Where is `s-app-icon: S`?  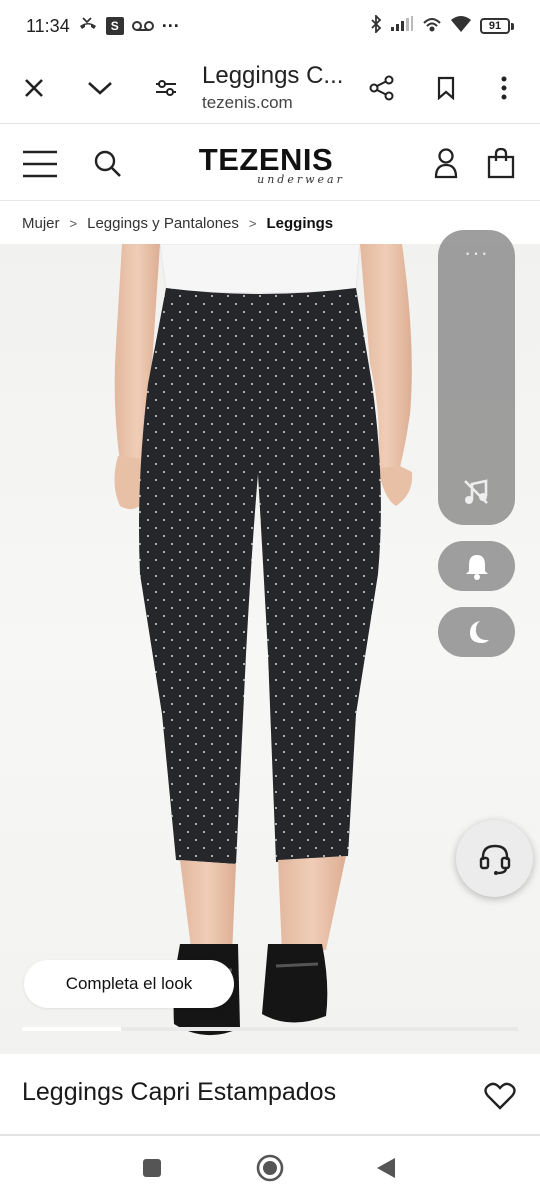
s-app-icon: S is located at coordinates (114, 26).